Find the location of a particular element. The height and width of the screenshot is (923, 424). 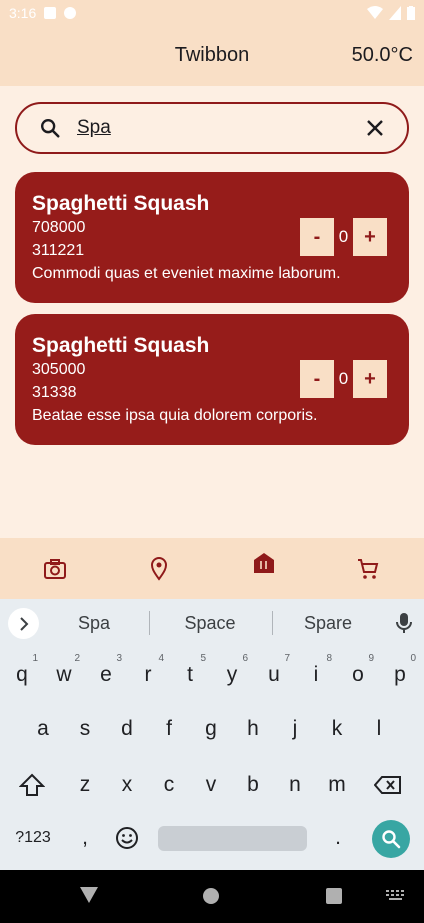

sync-icon is located at coordinates (70, 13).